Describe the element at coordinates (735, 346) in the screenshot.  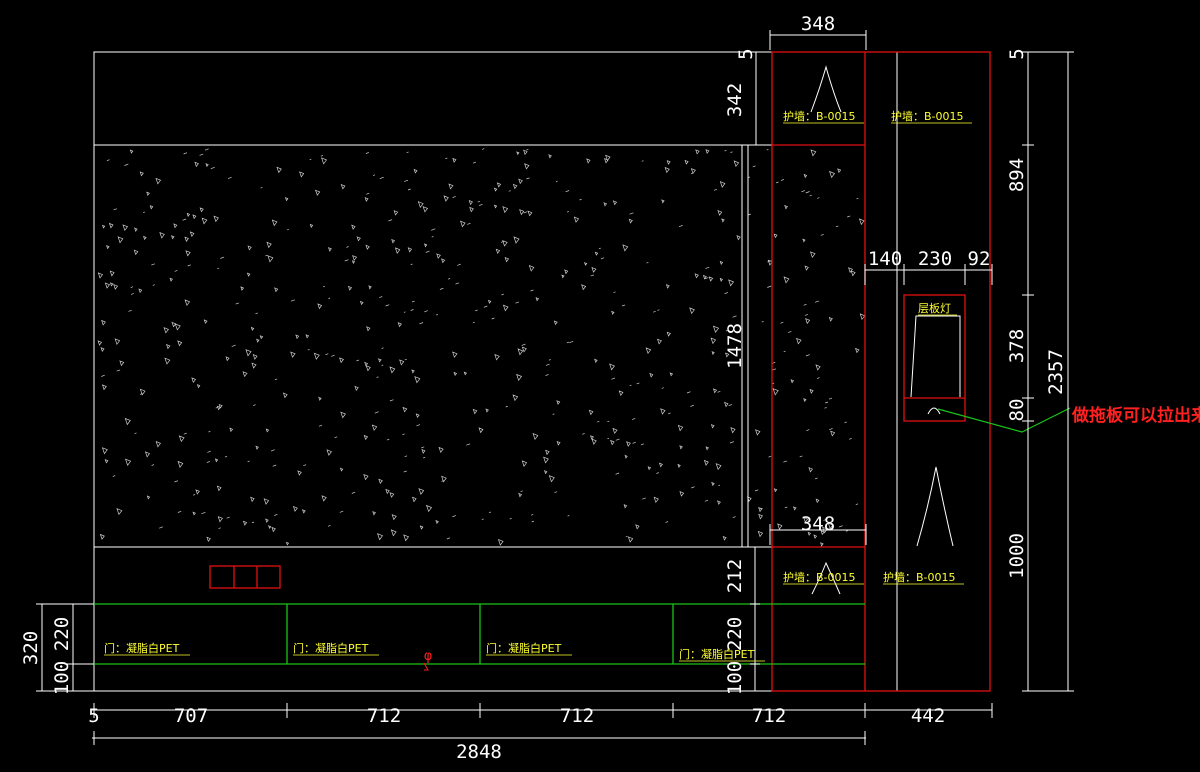
I see `dim-1478: 1478` at that location.